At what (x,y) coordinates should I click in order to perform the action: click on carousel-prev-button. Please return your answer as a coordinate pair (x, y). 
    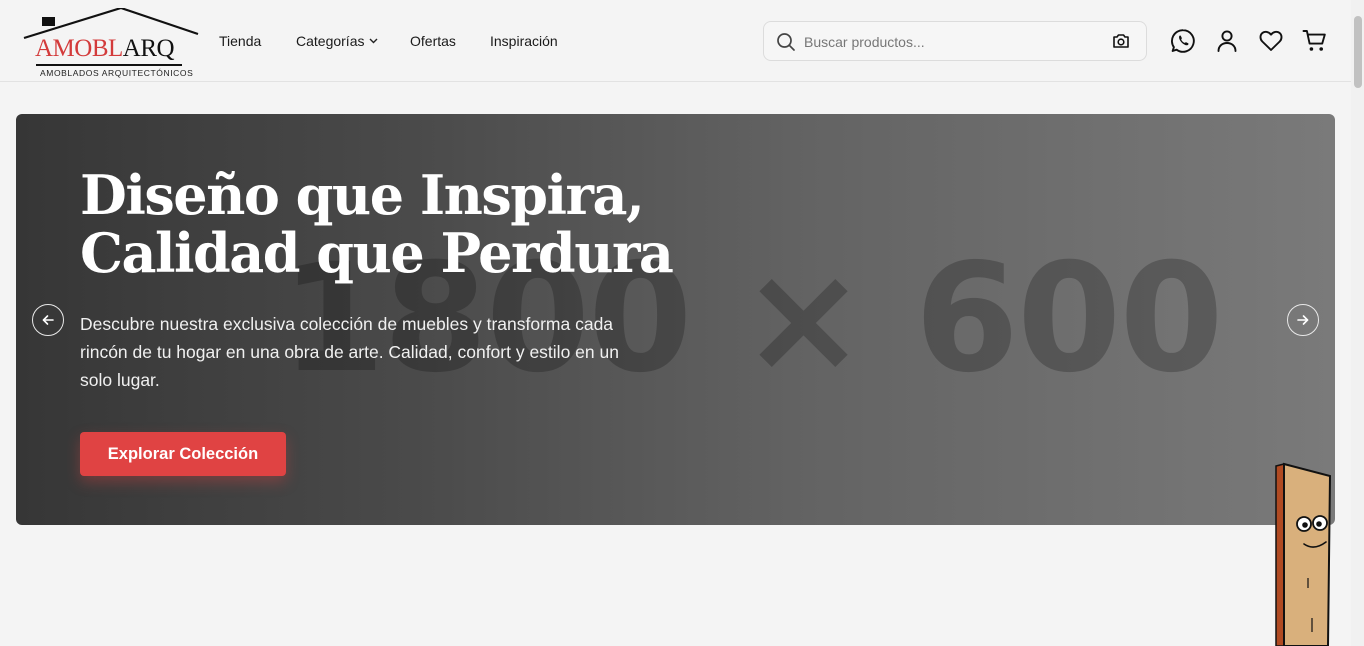
    Looking at the image, I should click on (48, 320).